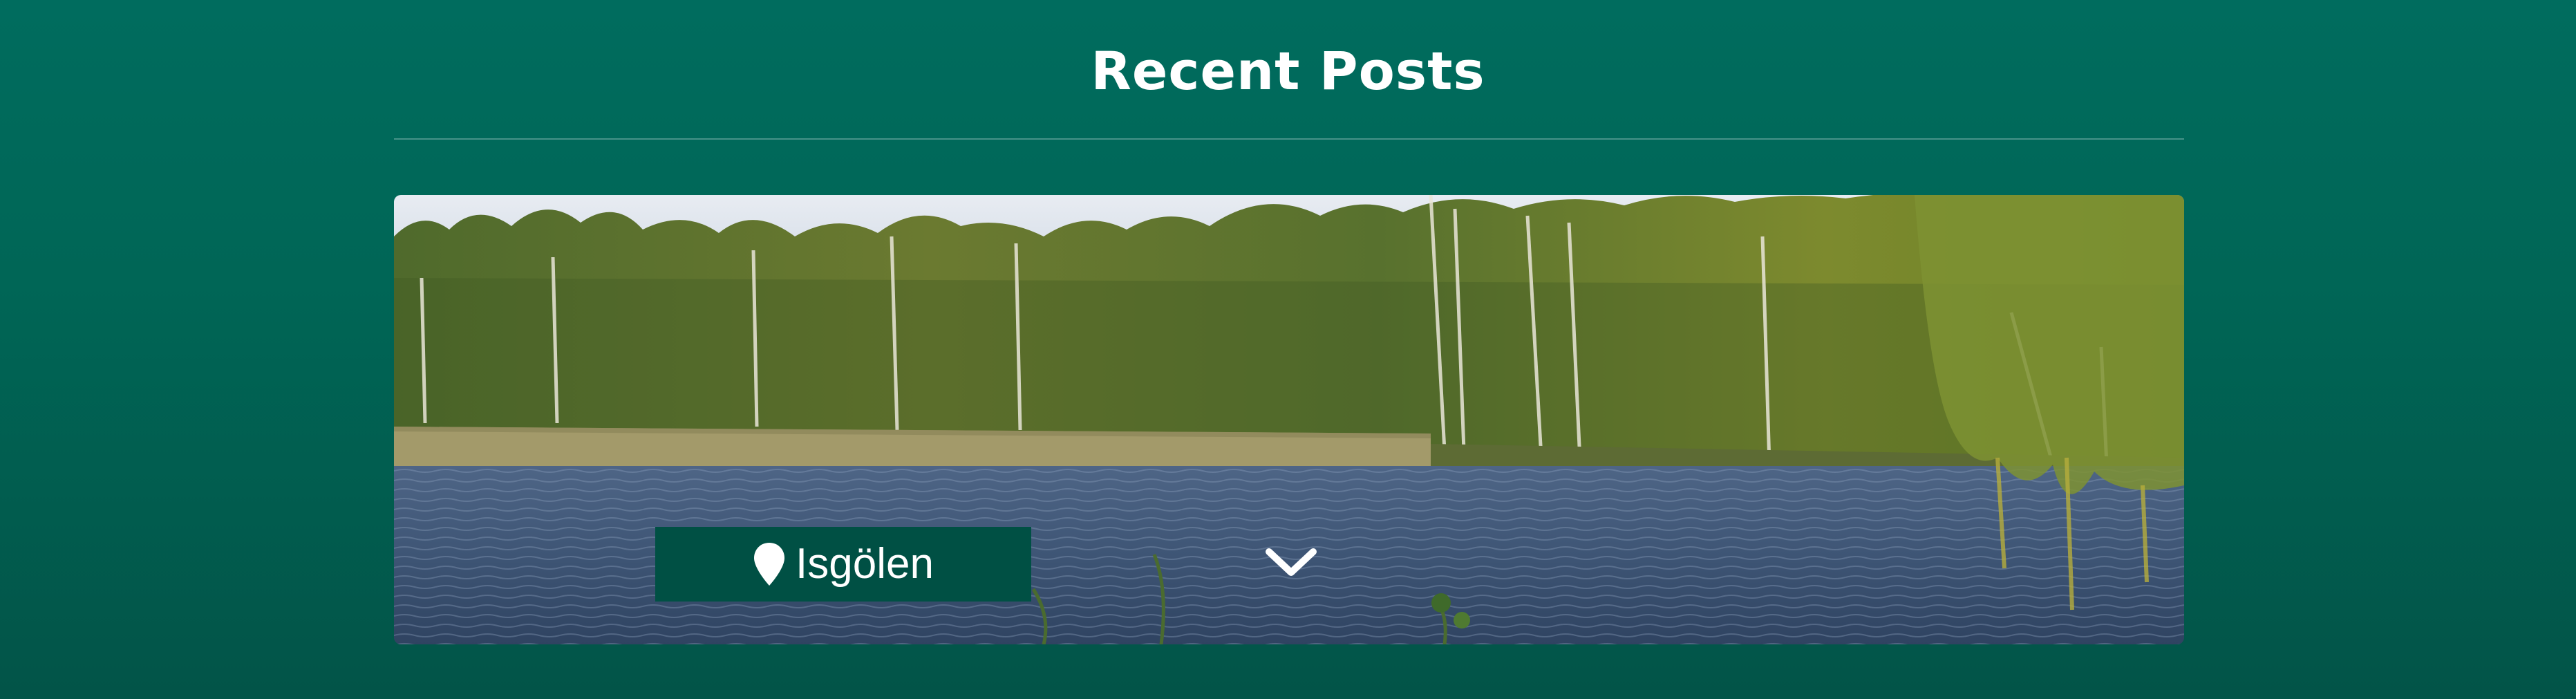 This screenshot has height=699, width=2576. Describe the element at coordinates (1288, 71) in the screenshot. I see `section-title: Recent Posts` at that location.